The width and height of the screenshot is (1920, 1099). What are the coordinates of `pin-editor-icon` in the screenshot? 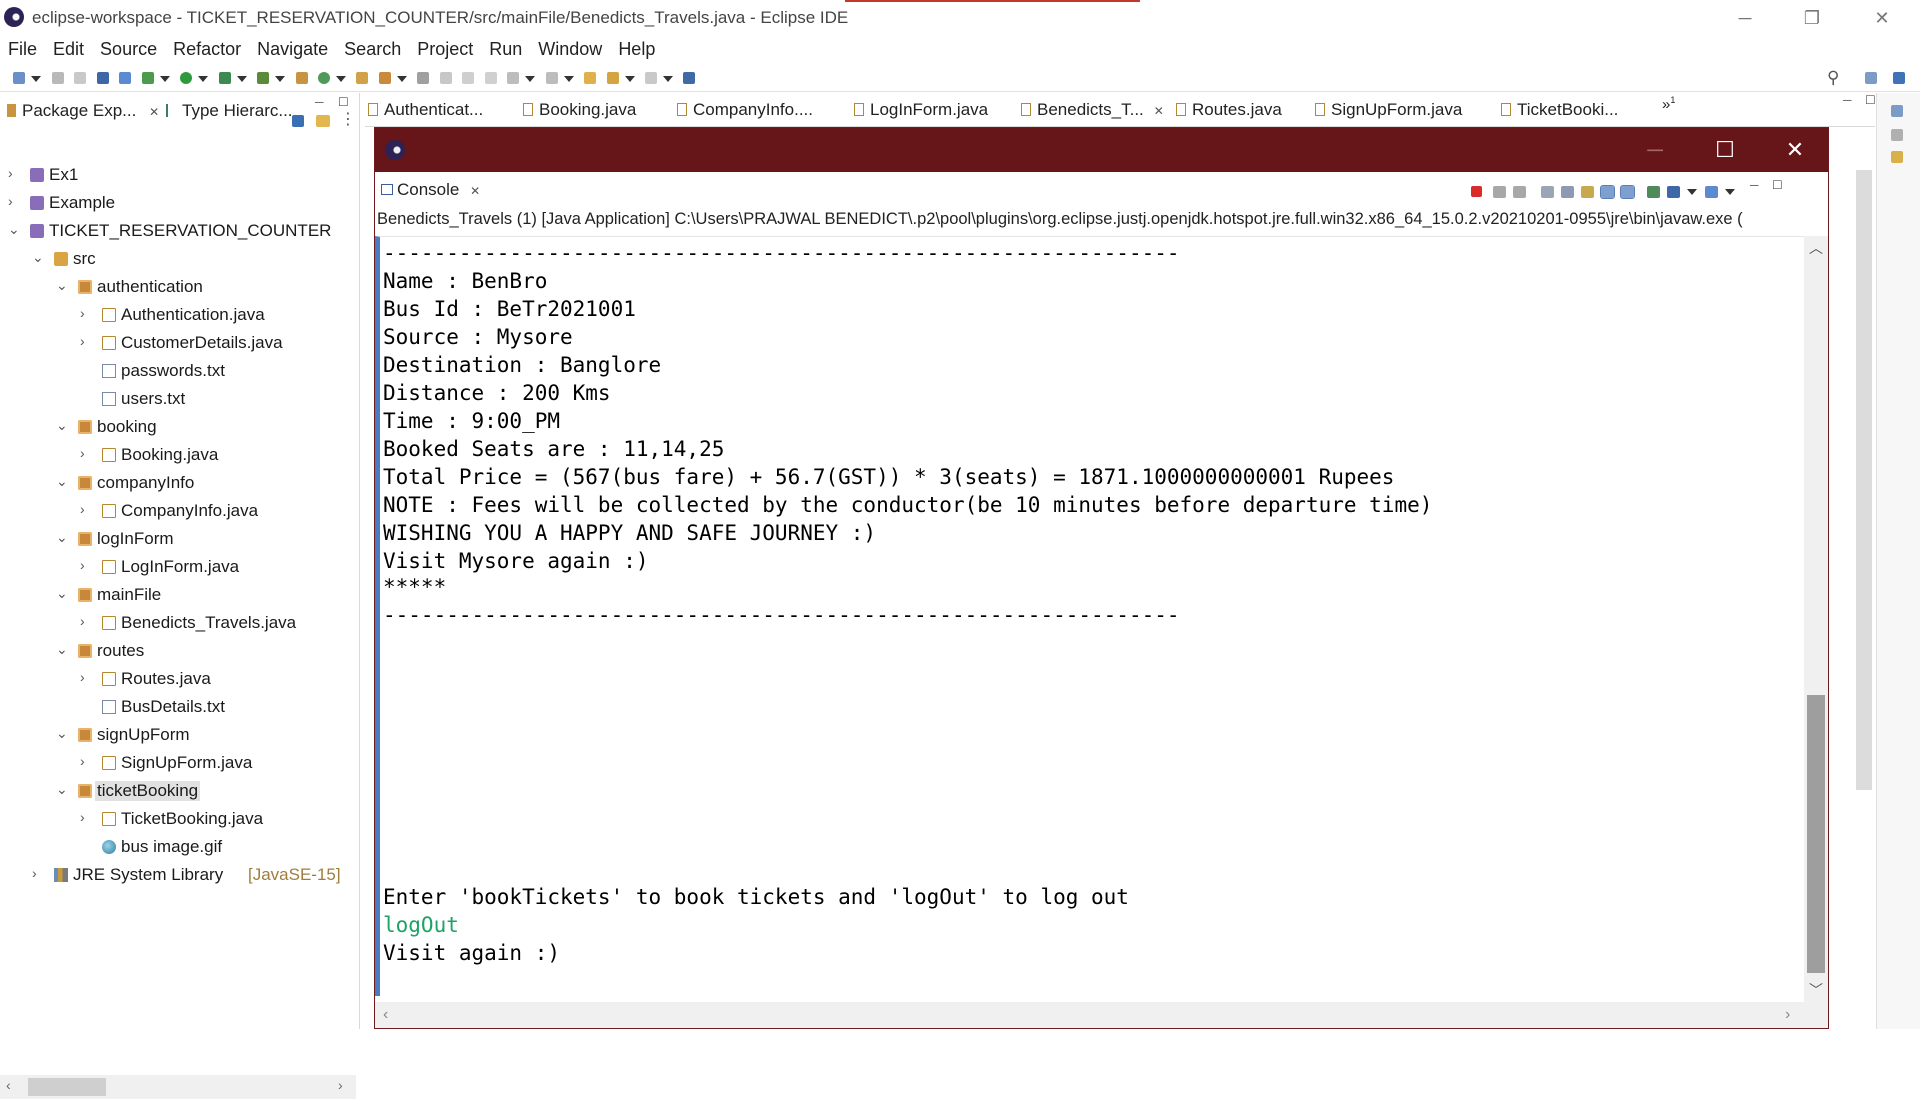 It's located at (689, 78).